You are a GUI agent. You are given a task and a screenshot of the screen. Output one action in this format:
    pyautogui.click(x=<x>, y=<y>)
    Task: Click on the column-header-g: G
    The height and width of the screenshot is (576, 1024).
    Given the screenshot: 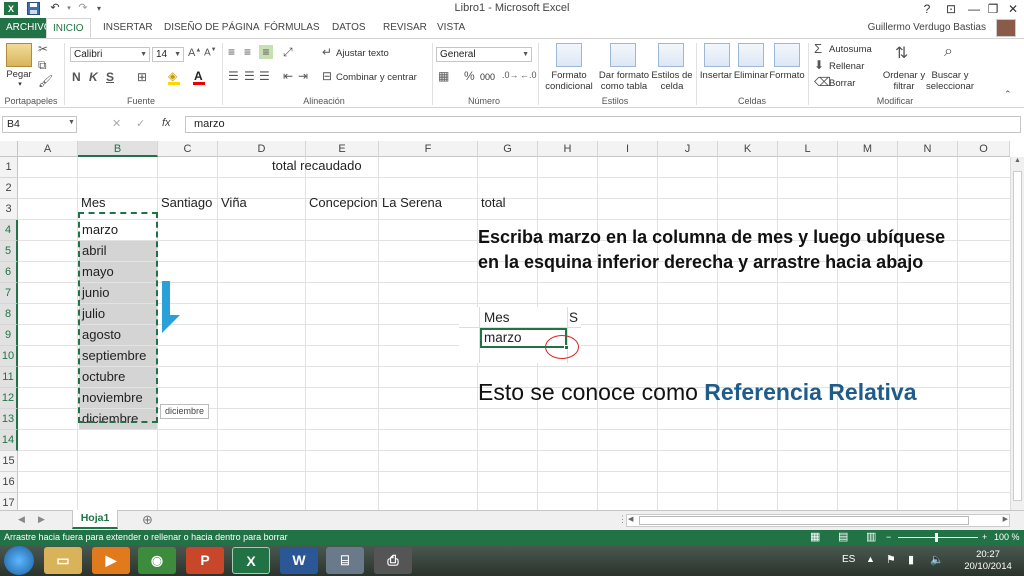 What is the action you would take?
    pyautogui.click(x=508, y=149)
    